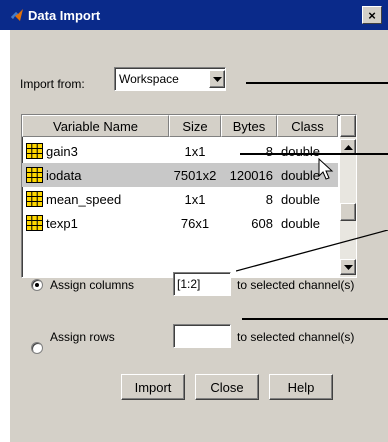 This screenshot has height=442, width=388. What do you see at coordinates (202, 336) in the screenshot?
I see `assign-rows-input` at bounding box center [202, 336].